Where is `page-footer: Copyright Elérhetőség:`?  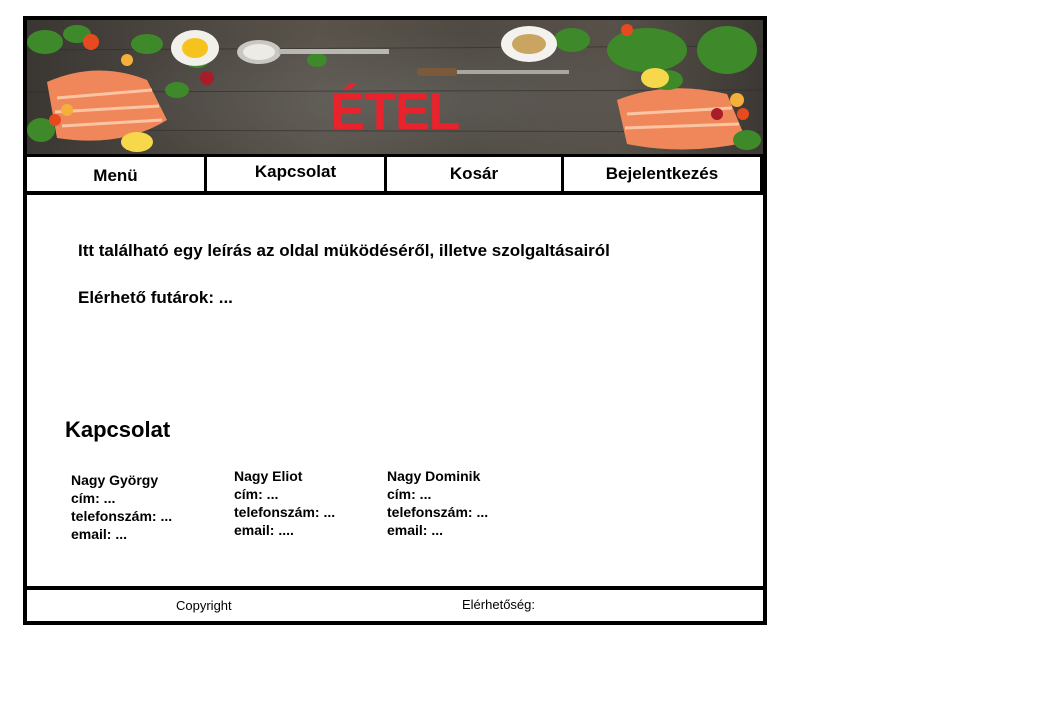 page-footer: Copyright Elérhetőség: is located at coordinates (395, 605).